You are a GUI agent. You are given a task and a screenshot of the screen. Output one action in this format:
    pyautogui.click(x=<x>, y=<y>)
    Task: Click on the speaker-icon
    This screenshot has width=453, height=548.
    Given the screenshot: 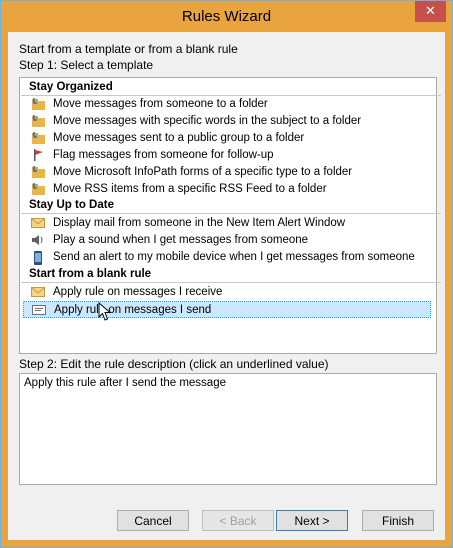 What is the action you would take?
    pyautogui.click(x=38, y=240)
    